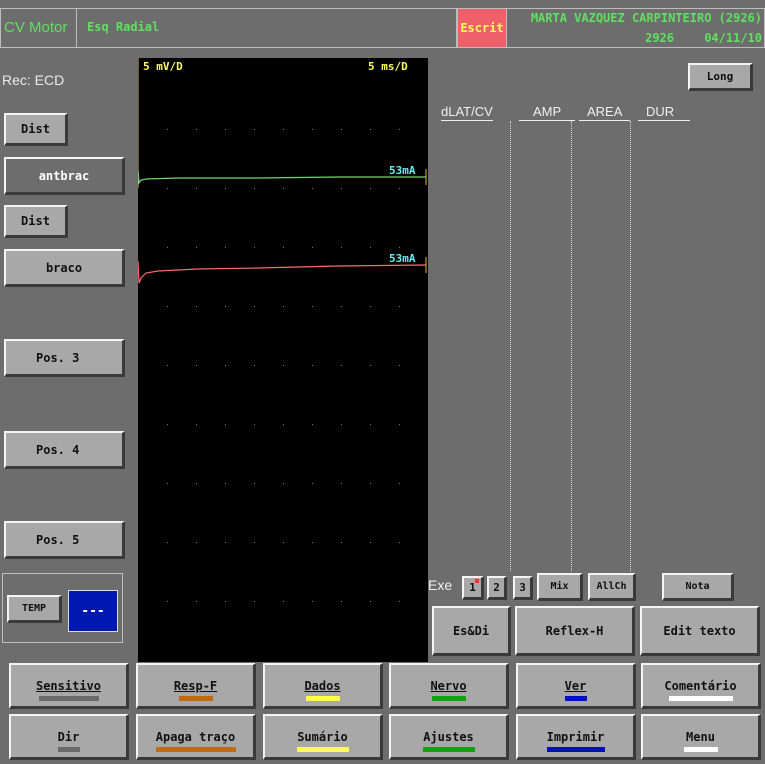  What do you see at coordinates (323, 737) in the screenshot?
I see `sumario-button: Sumário` at bounding box center [323, 737].